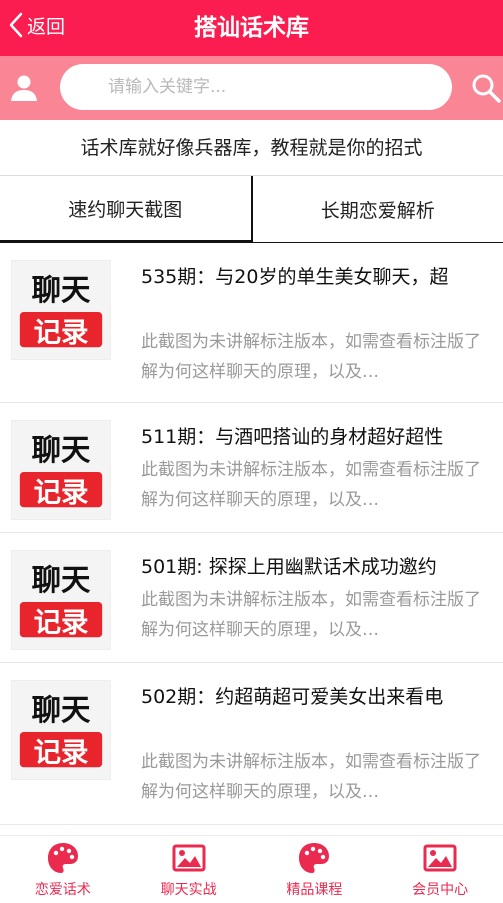 The height and width of the screenshot is (903, 503). Describe the element at coordinates (289, 567) in the screenshot. I see `item-title: 501期: 探探上用幽默话术成功邀约` at that location.